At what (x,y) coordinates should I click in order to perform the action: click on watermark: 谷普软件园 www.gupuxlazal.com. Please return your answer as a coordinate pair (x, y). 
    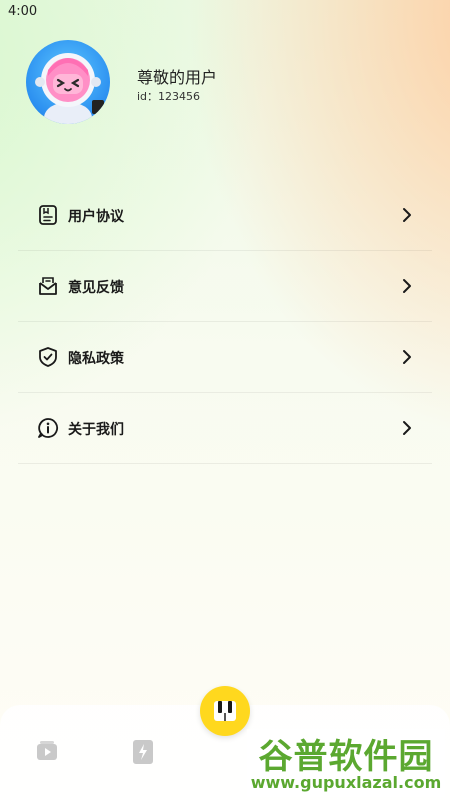
    Looking at the image, I should click on (346, 763).